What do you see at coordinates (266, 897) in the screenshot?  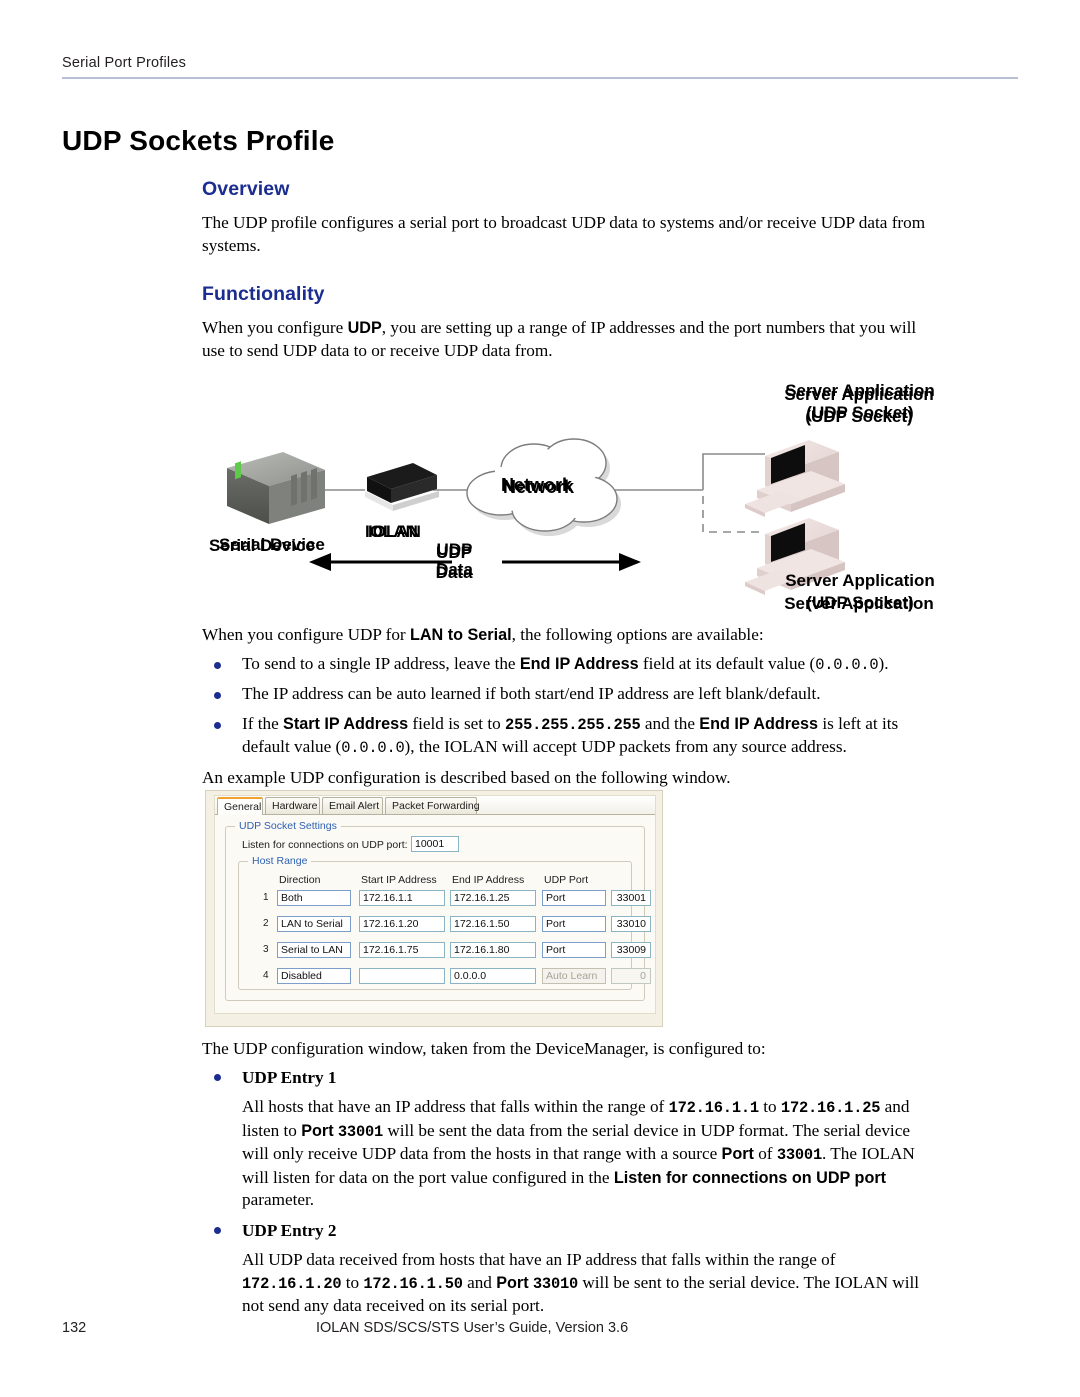 I see `row-number: 1` at bounding box center [266, 897].